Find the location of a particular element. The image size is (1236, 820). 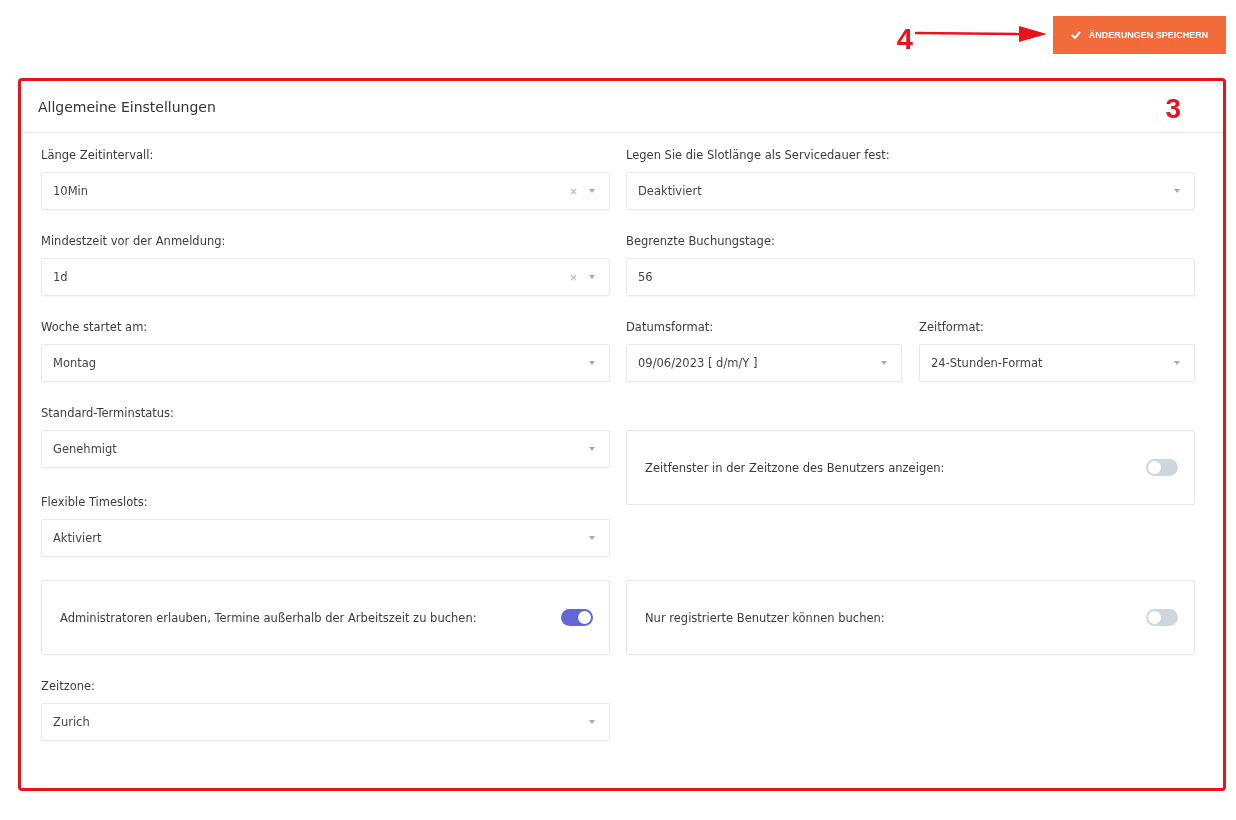

annotation-number: 3 is located at coordinates (1173, 108).